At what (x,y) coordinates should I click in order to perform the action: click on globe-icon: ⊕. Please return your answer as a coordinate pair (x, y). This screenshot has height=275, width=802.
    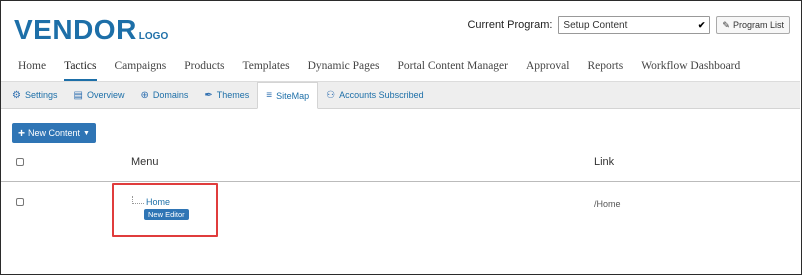
    Looking at the image, I should click on (144, 95).